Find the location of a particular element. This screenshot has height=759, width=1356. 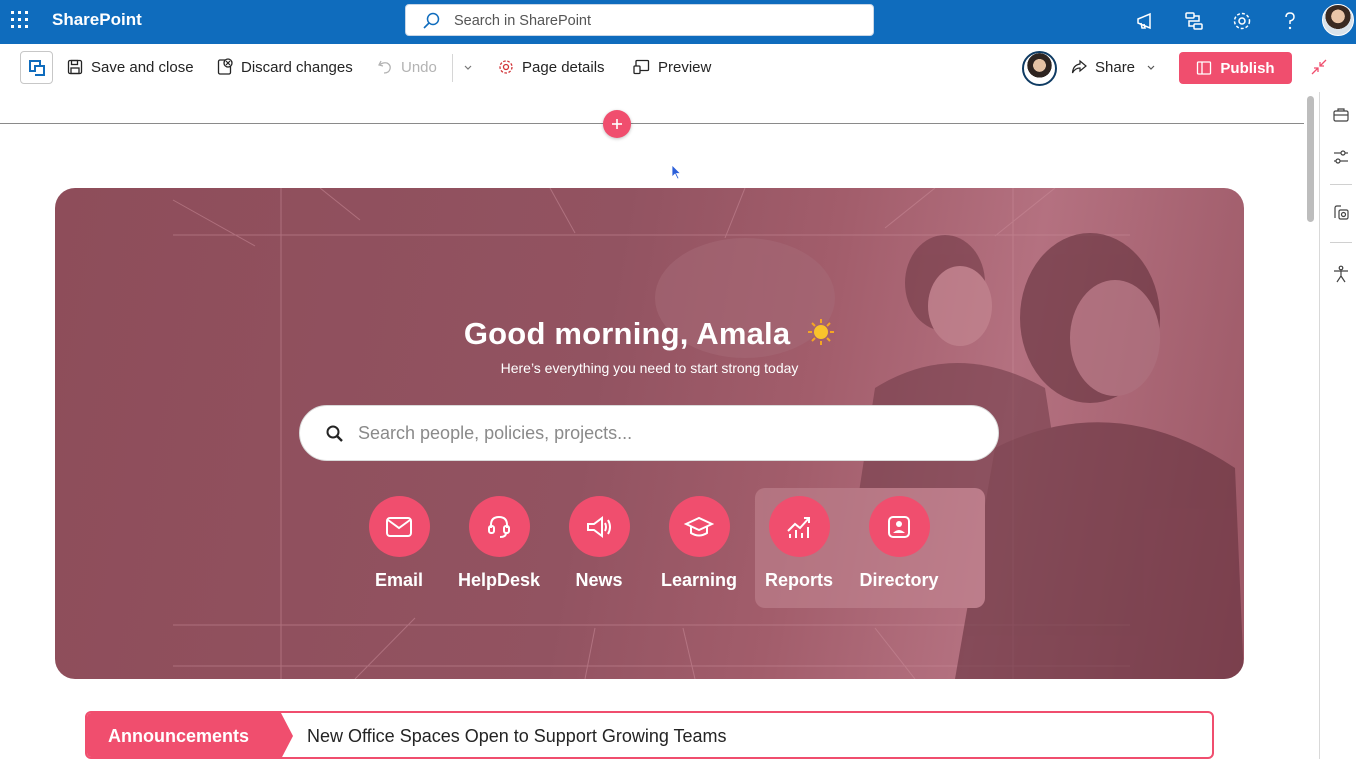

quick-link-learning: Learning is located at coordinates (699, 543).